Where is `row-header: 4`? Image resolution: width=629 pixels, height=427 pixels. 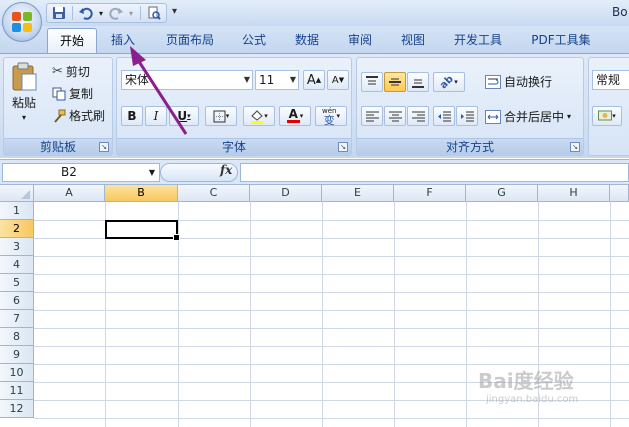
row-header: 4 is located at coordinates (17, 265).